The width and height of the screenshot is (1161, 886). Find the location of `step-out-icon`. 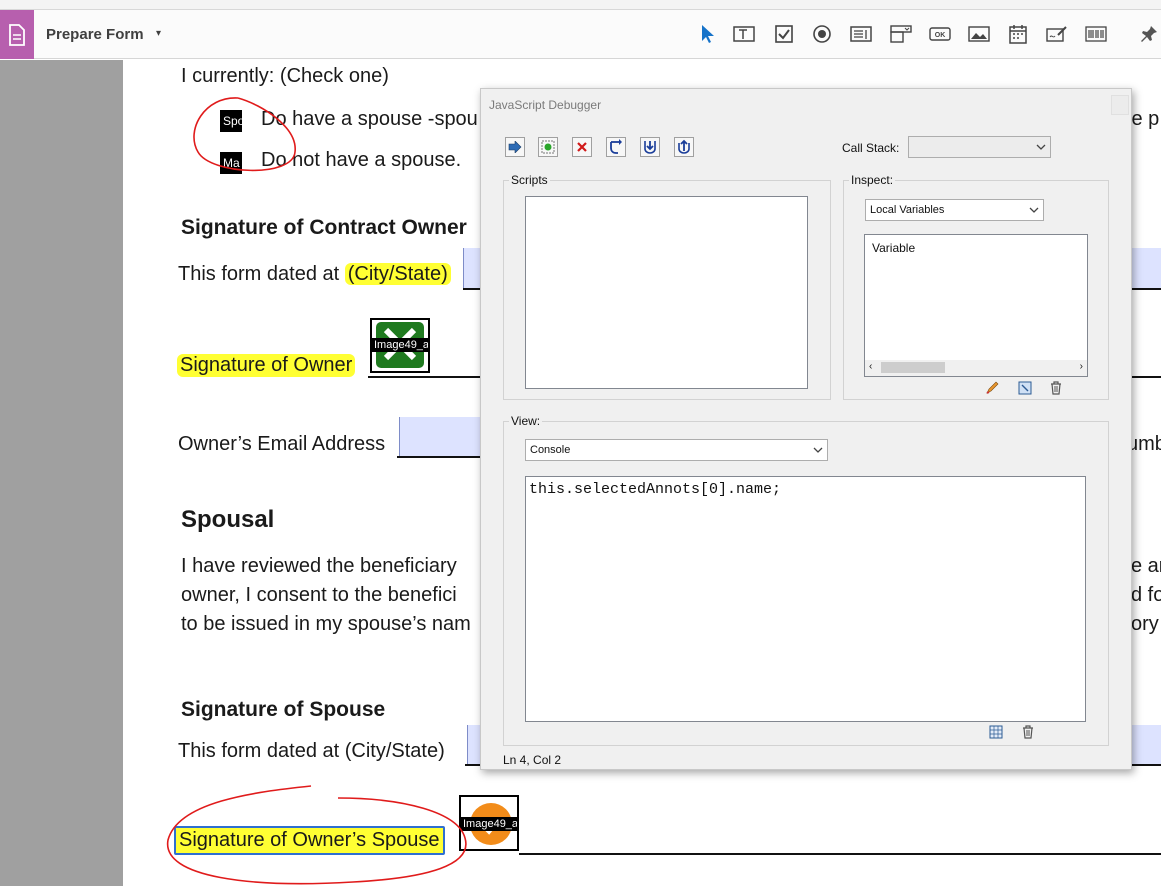

step-out-icon is located at coordinates (684, 147).